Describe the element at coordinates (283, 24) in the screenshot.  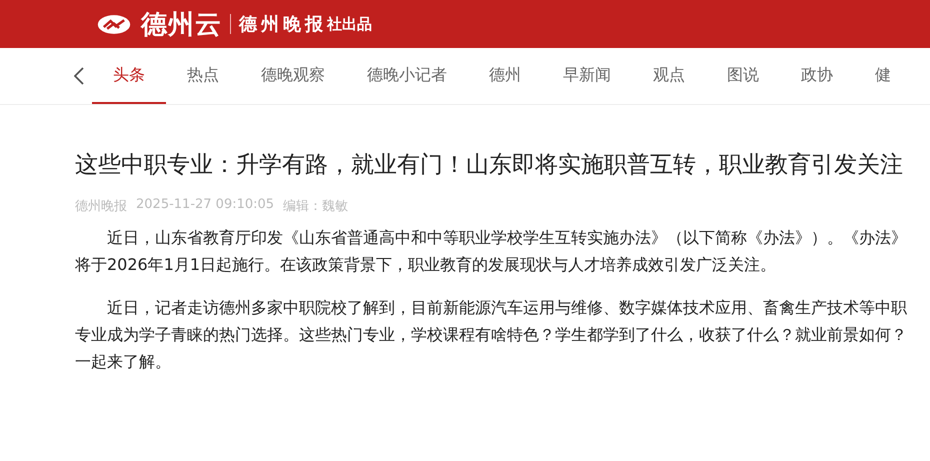
I see `publisher-name: 德州晚报` at that location.